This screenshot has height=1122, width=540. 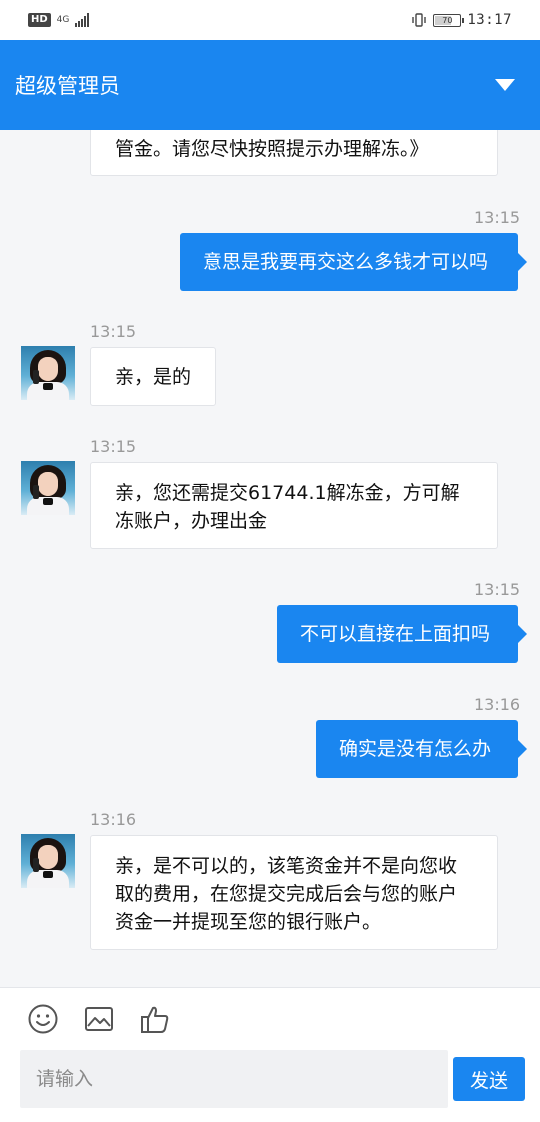 I want to click on composer-tools, so click(x=99, y=1019).